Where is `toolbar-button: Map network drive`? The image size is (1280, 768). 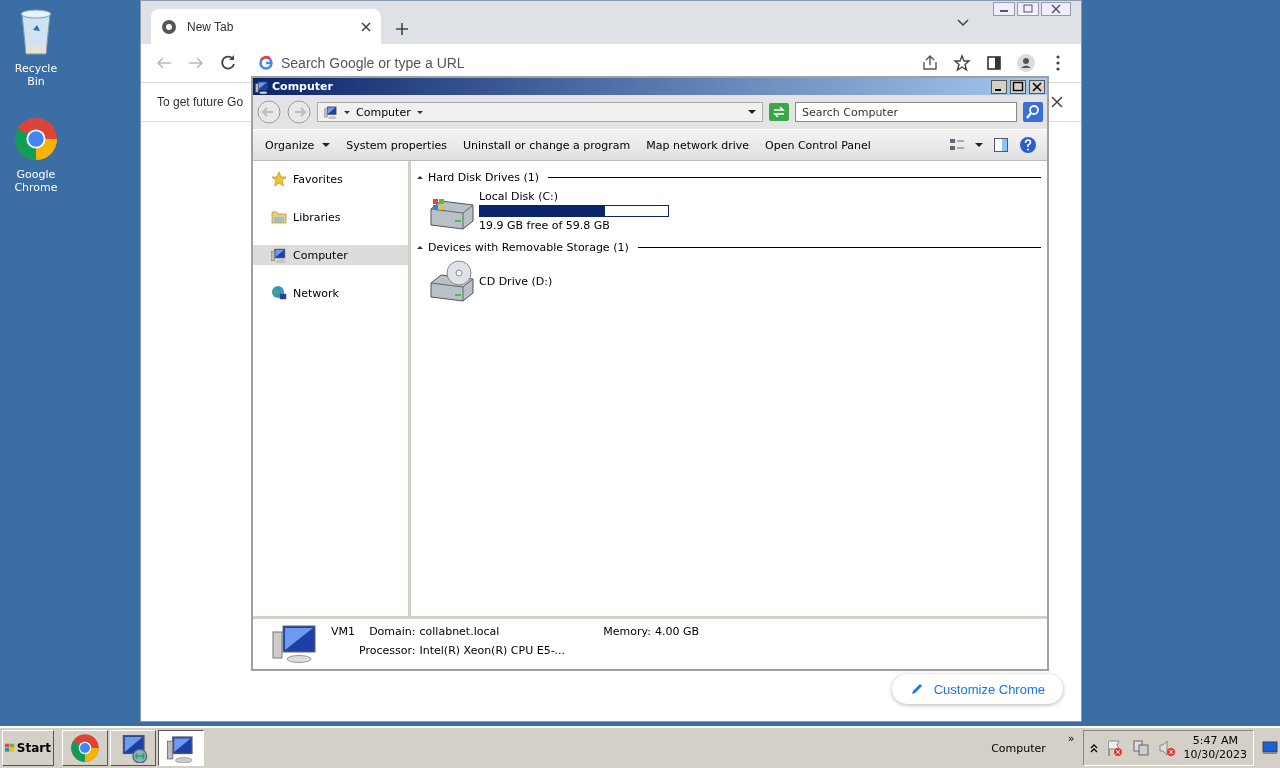
toolbar-button: Map network drive is located at coordinates (698, 145).